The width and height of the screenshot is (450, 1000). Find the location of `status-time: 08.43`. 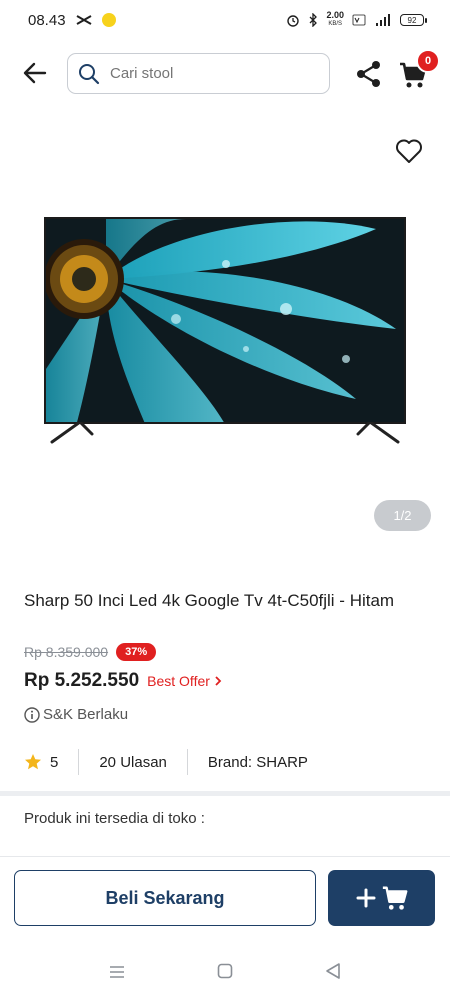

status-time: 08.43 is located at coordinates (47, 20).